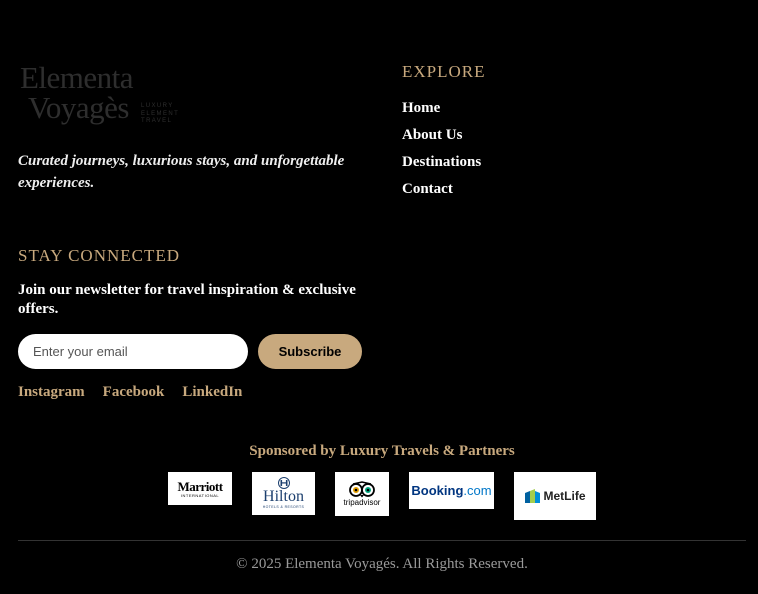  I want to click on nav-item-contact: Contact, so click(441, 191).